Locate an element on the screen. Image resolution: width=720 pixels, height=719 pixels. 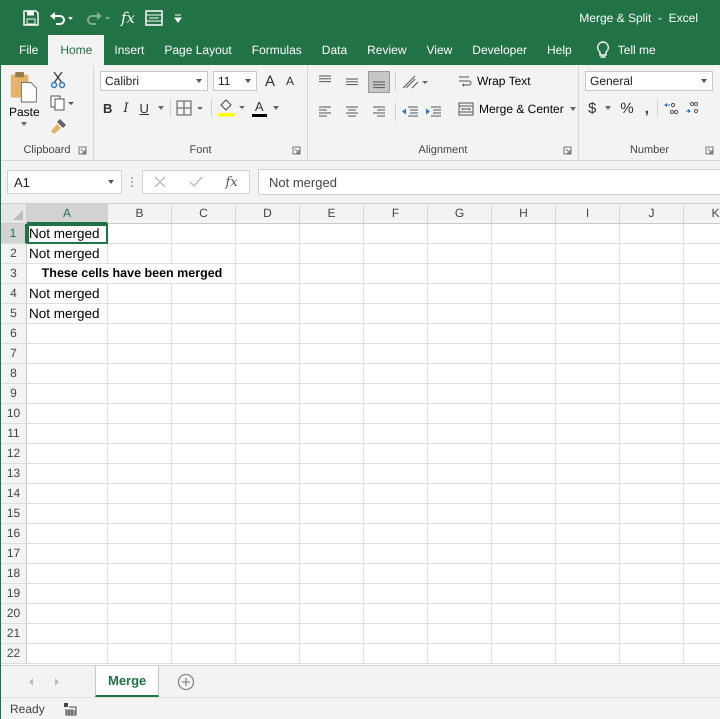
row-header: 2 is located at coordinates (14, 254).